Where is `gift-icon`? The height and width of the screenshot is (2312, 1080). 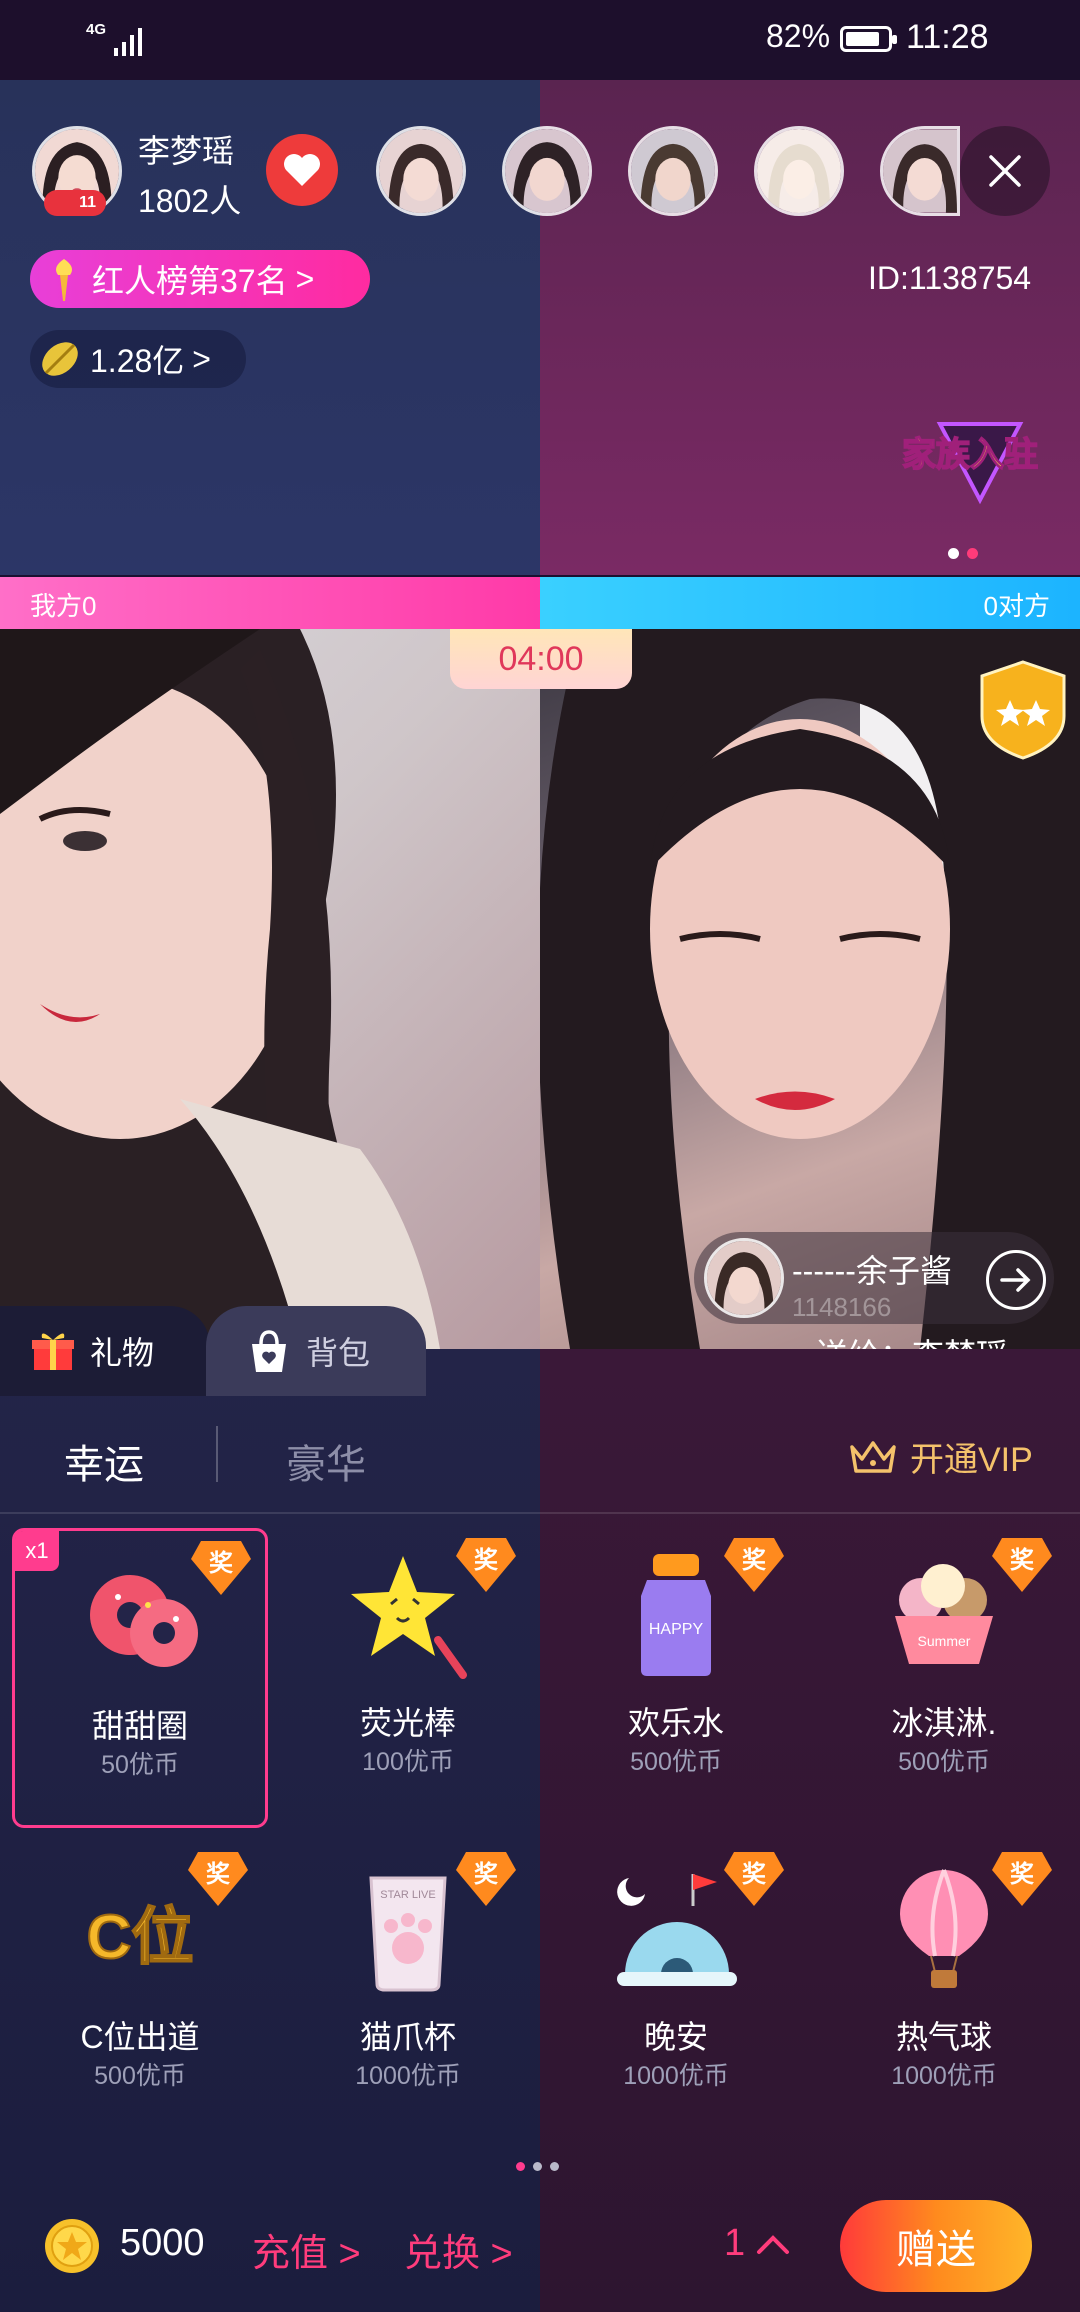
gift-icon is located at coordinates (53, 1351).